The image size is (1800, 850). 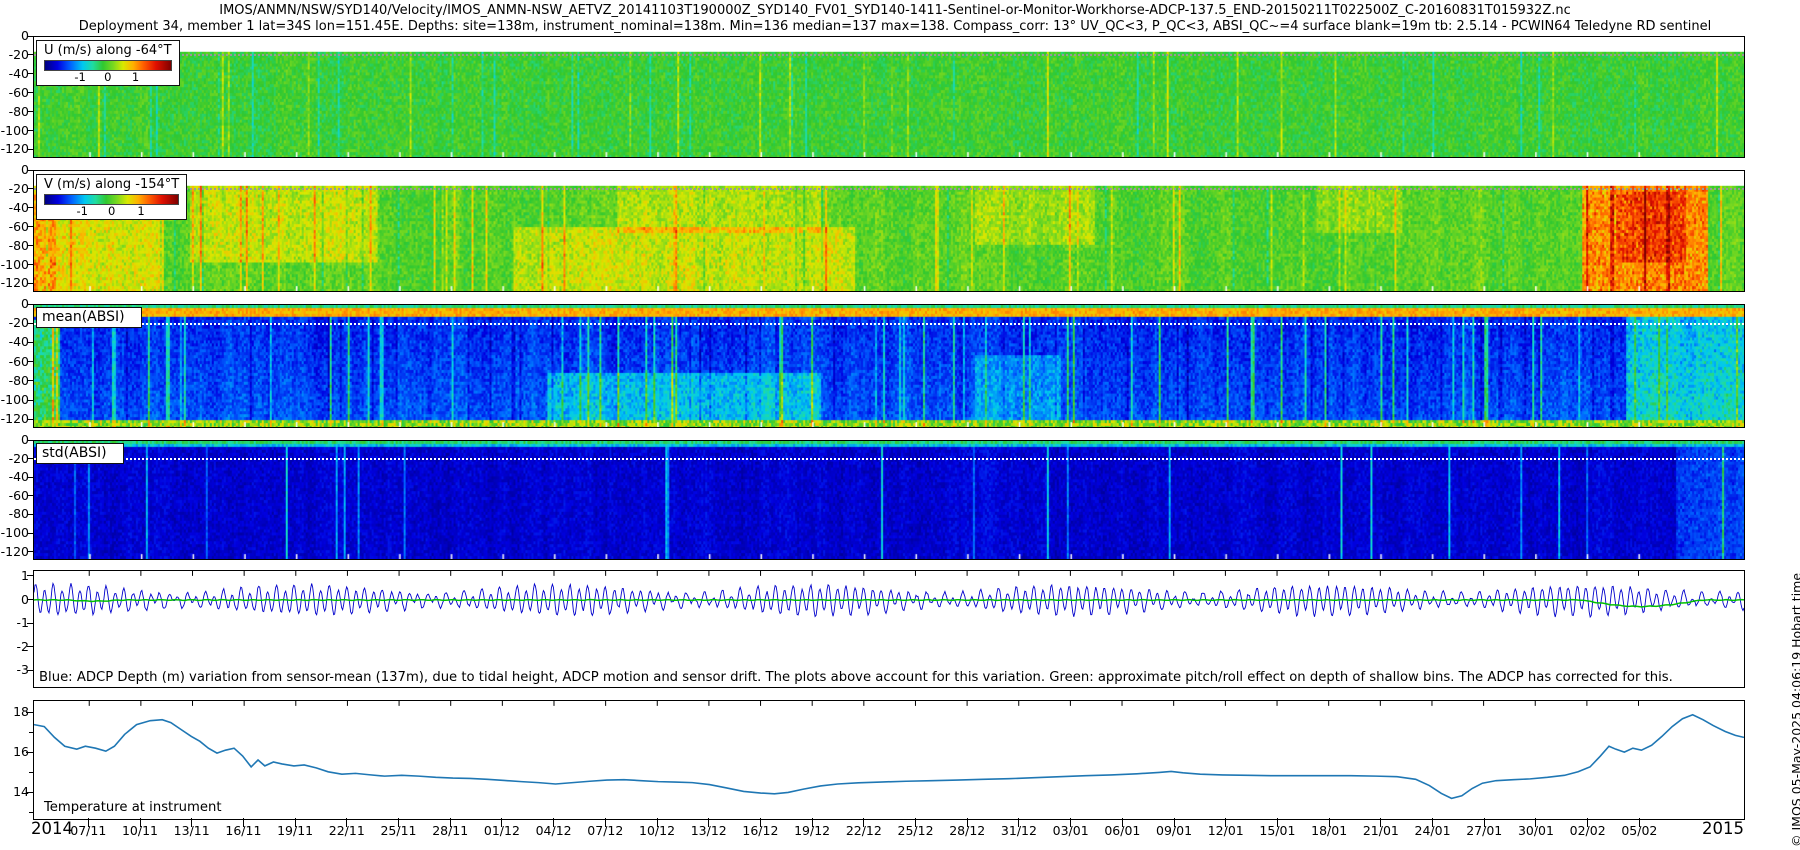 What do you see at coordinates (889, 231) in the screenshot?
I see `panel-v-velocity: V (m/s) along -154°T -1 0 1` at bounding box center [889, 231].